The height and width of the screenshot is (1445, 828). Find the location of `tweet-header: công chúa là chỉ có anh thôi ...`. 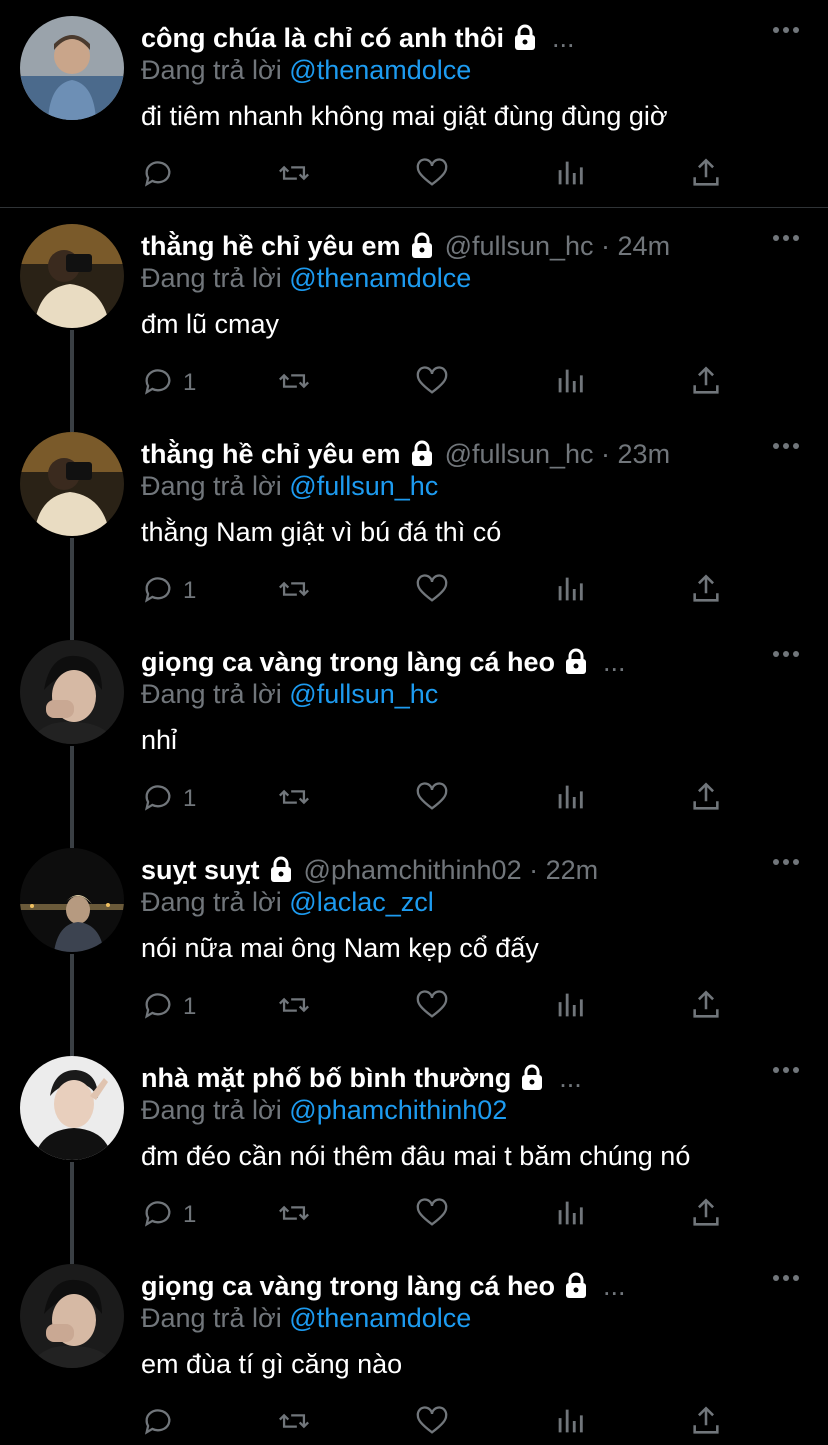

tweet-header: công chúa là chỉ có anh thôi ... is located at coordinates (452, 38).